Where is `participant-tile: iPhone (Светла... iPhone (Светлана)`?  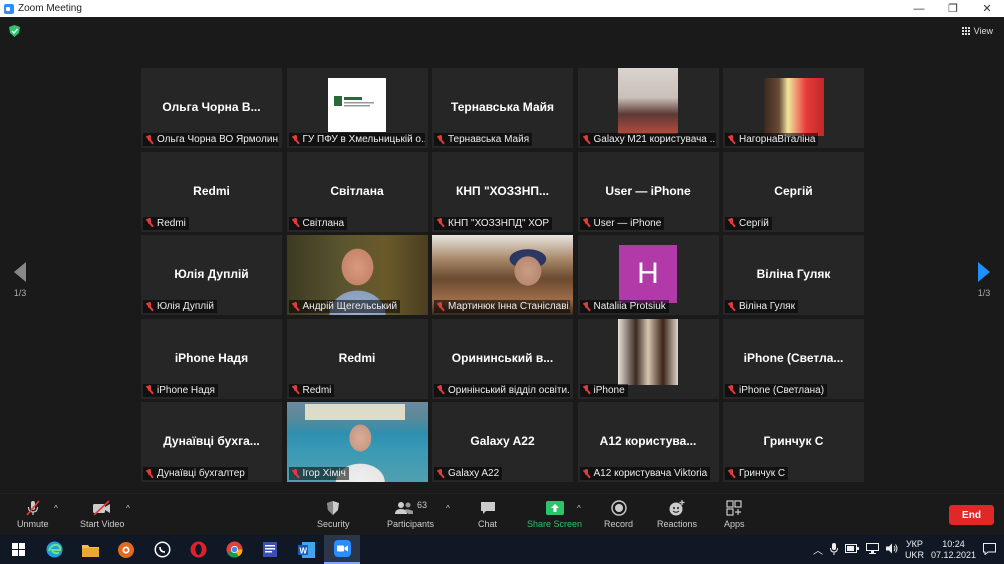
participant-tile: iPhone (Светла... iPhone (Светлана) is located at coordinates (793, 358).